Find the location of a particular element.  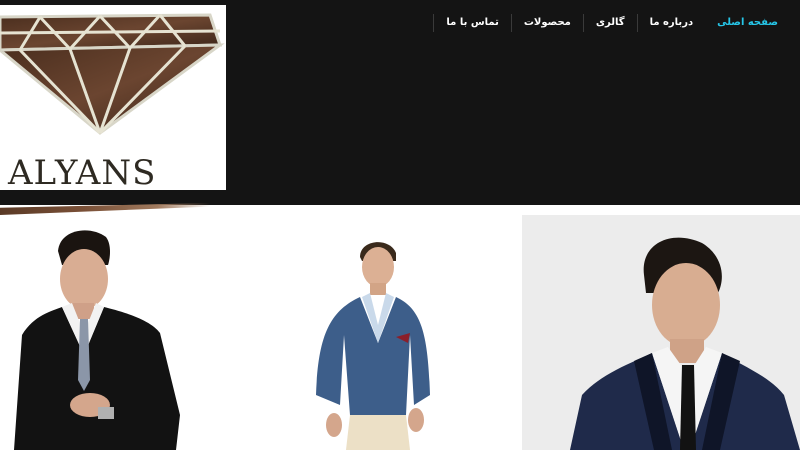

diamond-icon is located at coordinates (112, 74).